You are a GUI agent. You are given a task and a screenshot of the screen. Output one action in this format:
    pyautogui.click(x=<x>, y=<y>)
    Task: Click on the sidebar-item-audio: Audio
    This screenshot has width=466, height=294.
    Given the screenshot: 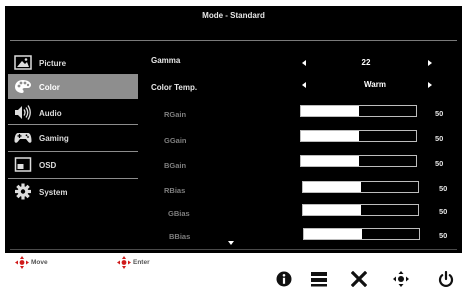 What is the action you would take?
    pyautogui.click(x=73, y=113)
    